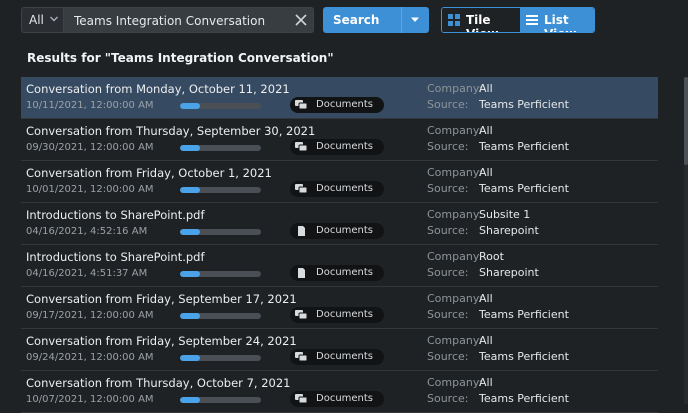  Describe the element at coordinates (179, 21) in the screenshot. I see `search-input` at that location.